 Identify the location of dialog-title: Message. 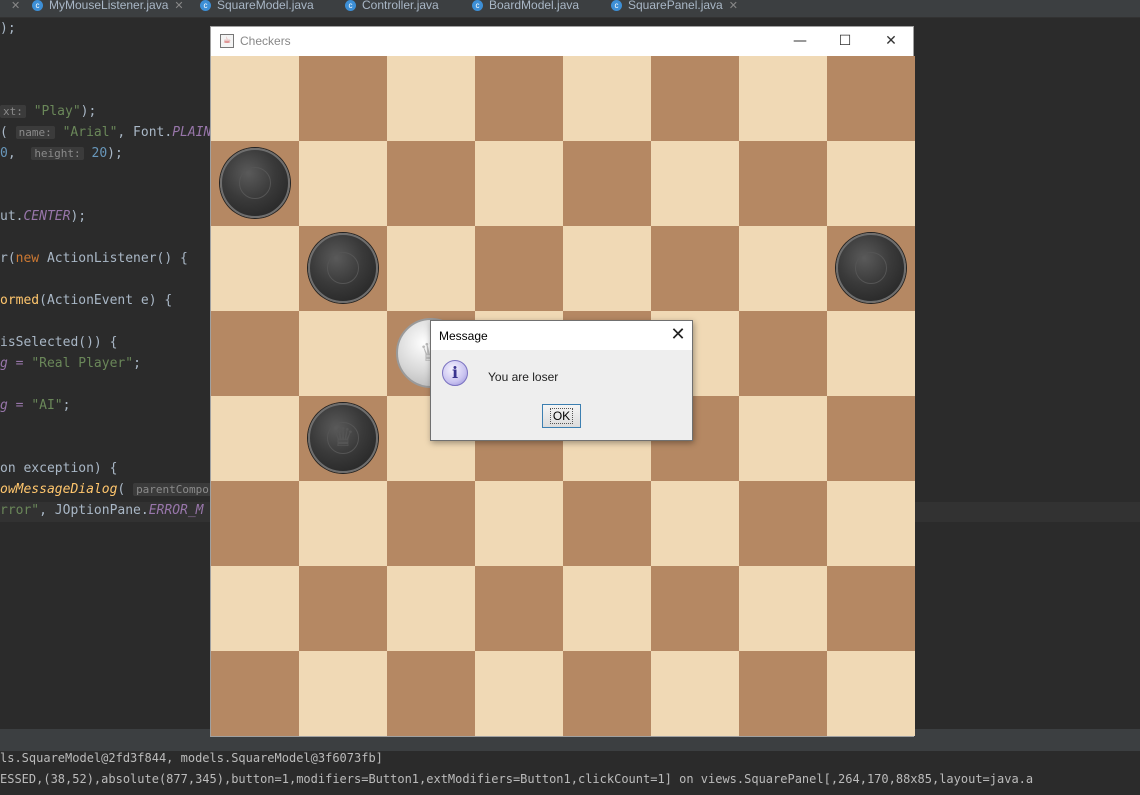
(463, 336).